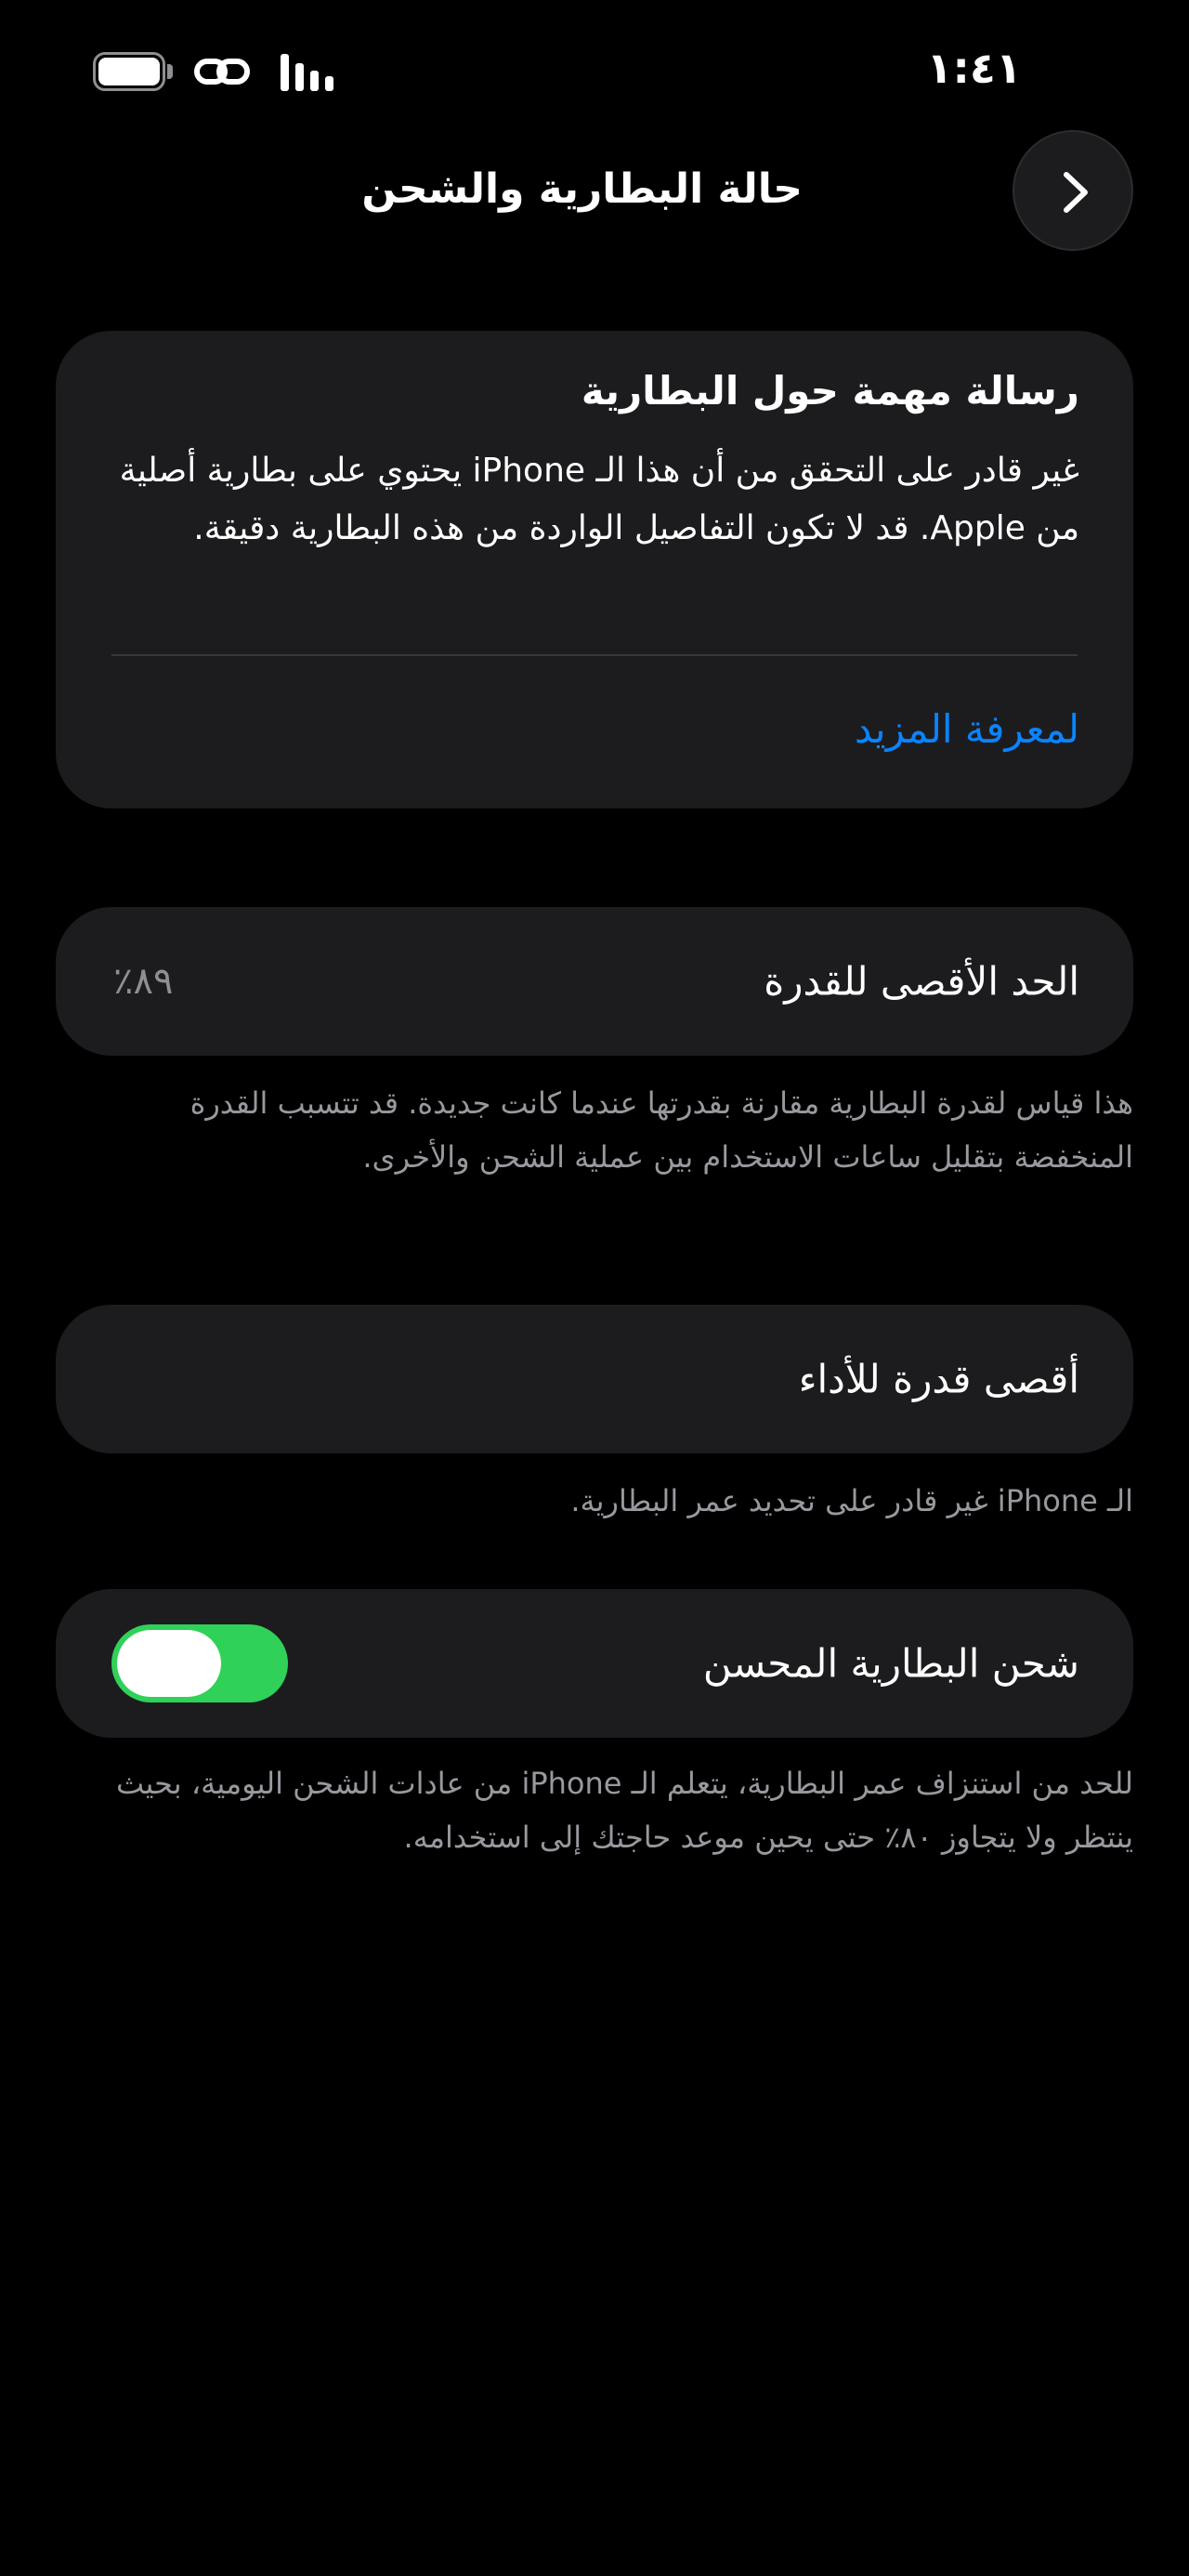 The image size is (1189, 2576). Describe the element at coordinates (582, 189) in the screenshot. I see `page-title: حالة البطارية والشحن` at that location.